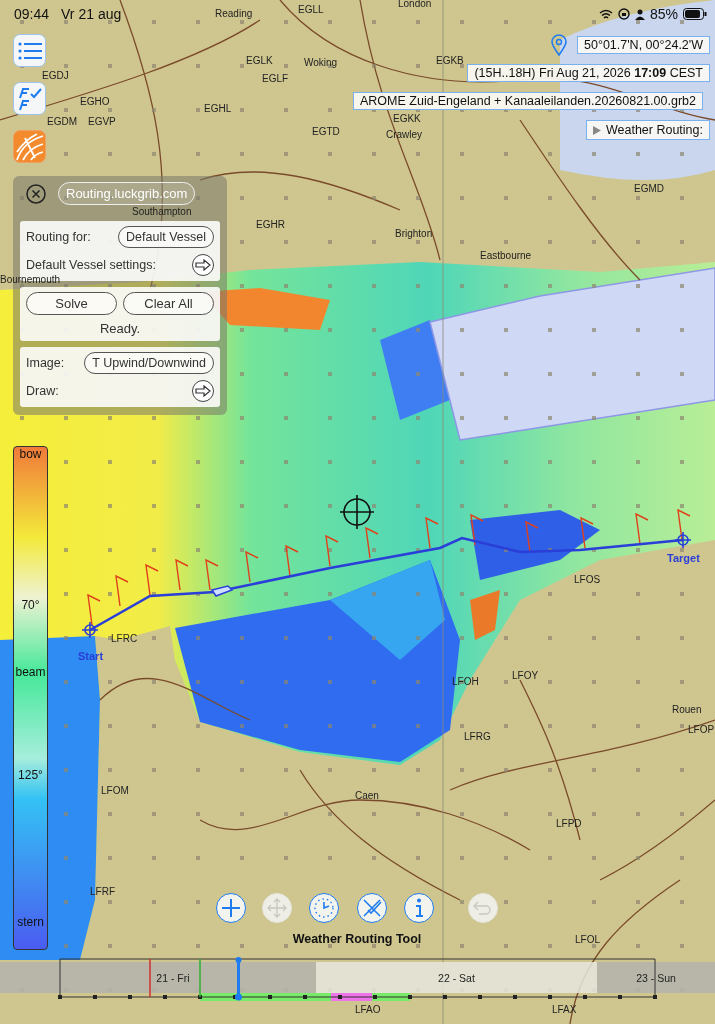 Image resolution: width=715 pixels, height=1024 pixels. I want to click on place-label: London, so click(415, 5).